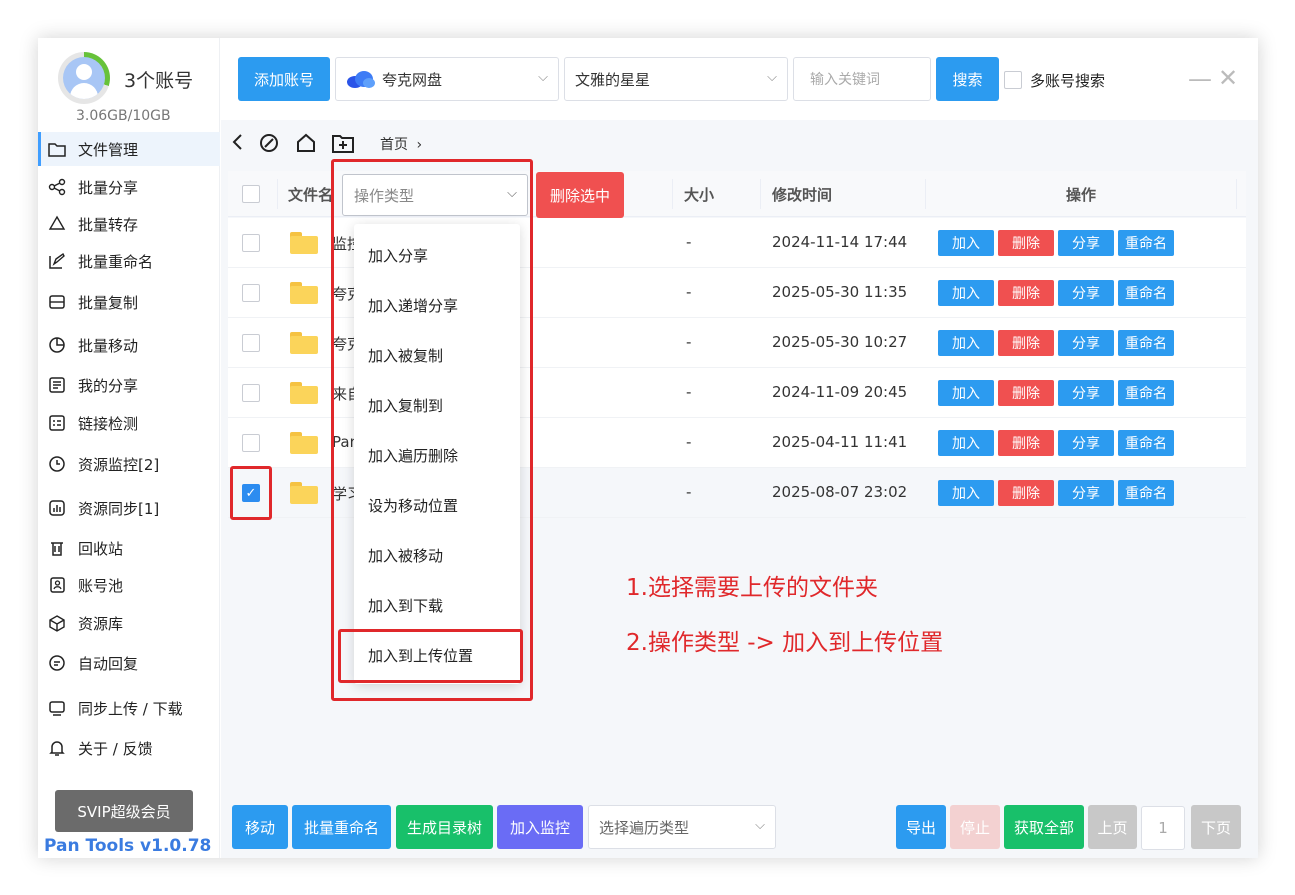 The height and width of the screenshot is (895, 1295). What do you see at coordinates (752, 588) in the screenshot?
I see `annotation-step-1: 1.选择需要上传的文件夹` at bounding box center [752, 588].